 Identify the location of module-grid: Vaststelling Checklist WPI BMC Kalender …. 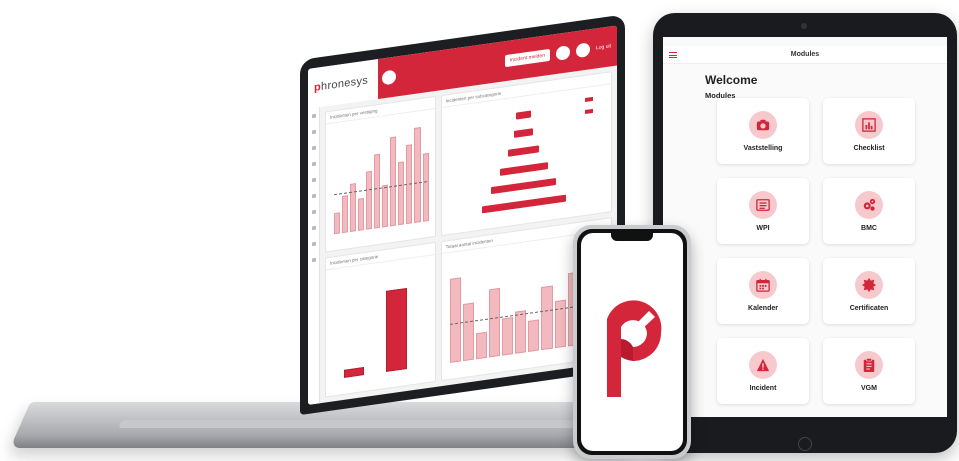
(820, 251).